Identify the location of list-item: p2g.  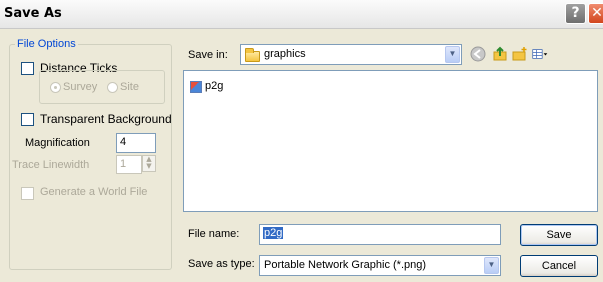
(208, 87).